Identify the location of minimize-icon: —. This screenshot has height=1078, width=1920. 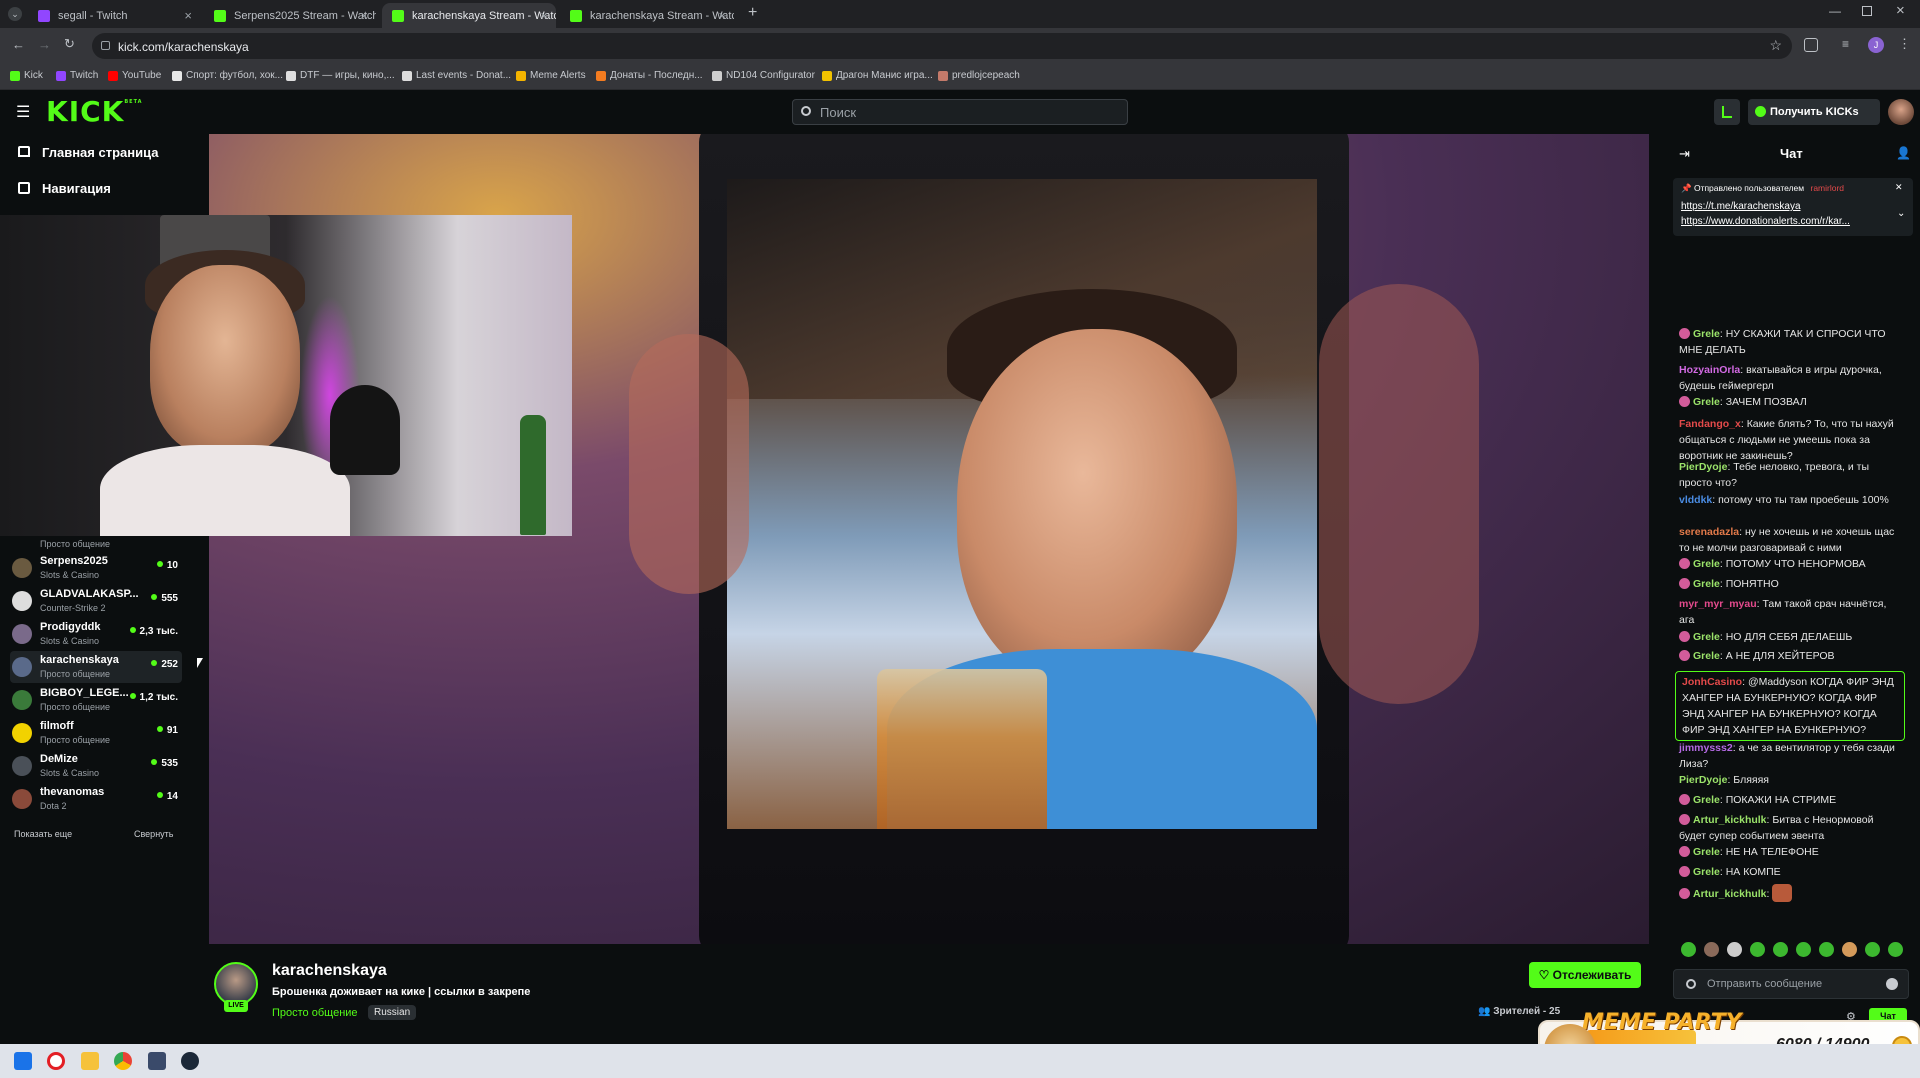
(1835, 11).